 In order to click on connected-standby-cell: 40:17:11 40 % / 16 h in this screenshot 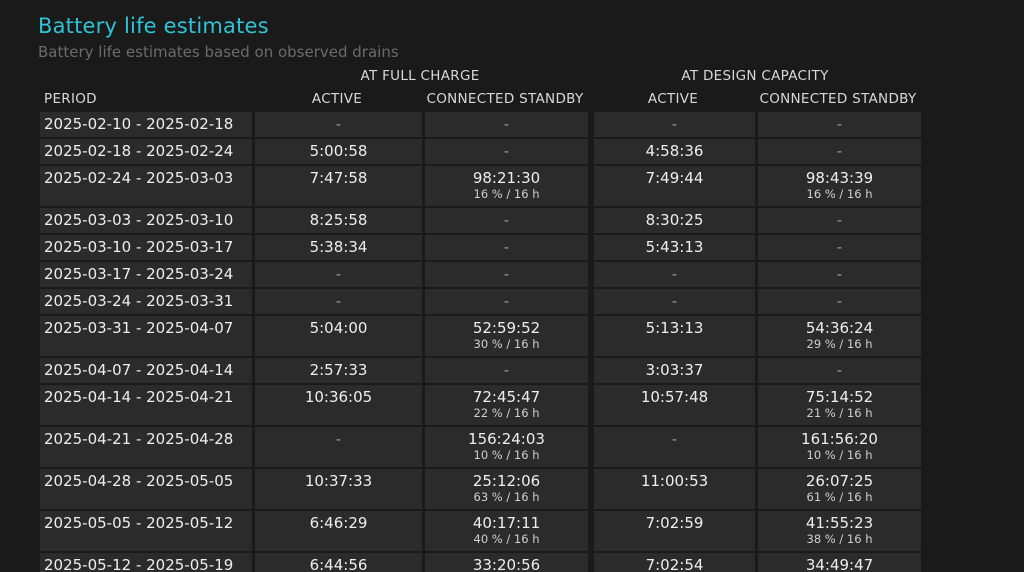, I will do `click(506, 531)`.